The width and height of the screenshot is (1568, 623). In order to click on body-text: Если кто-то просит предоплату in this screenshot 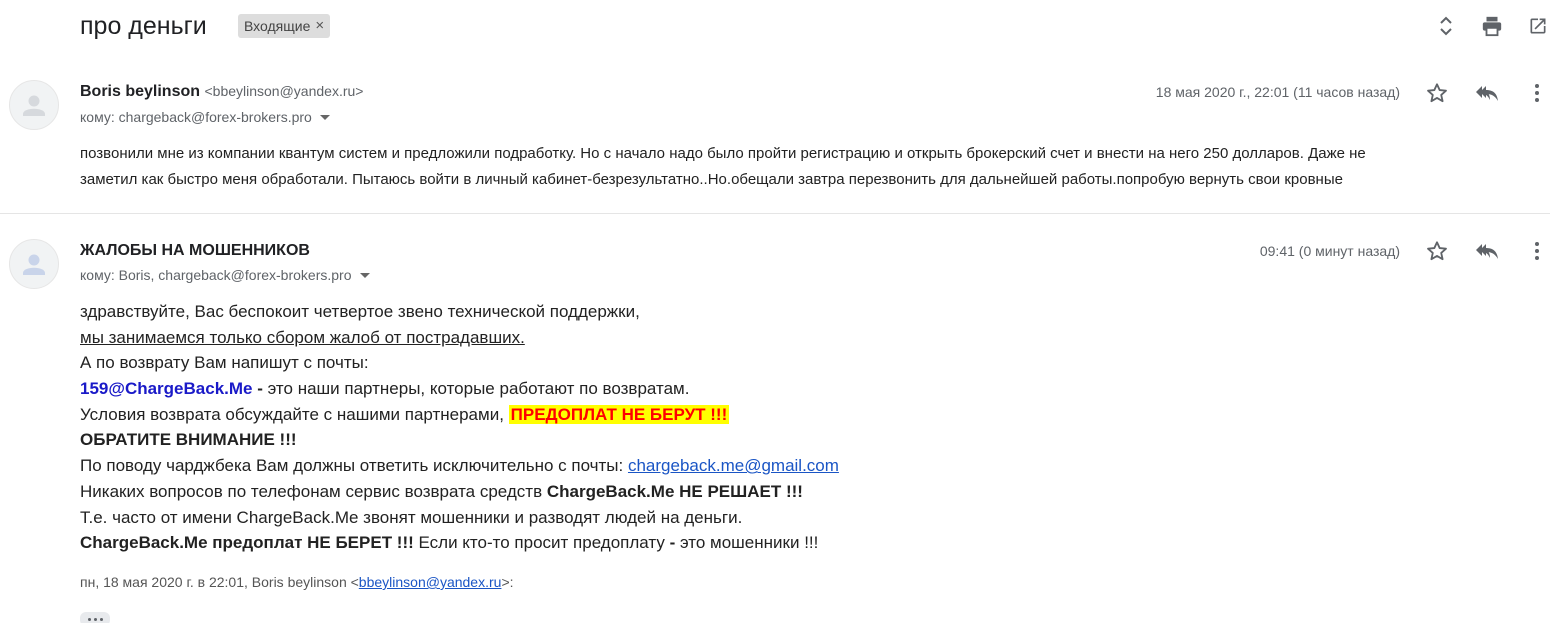, I will do `click(541, 543)`.